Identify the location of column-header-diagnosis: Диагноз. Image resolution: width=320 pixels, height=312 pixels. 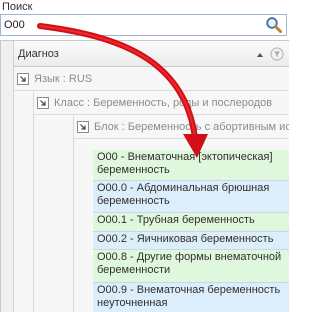
(38, 54).